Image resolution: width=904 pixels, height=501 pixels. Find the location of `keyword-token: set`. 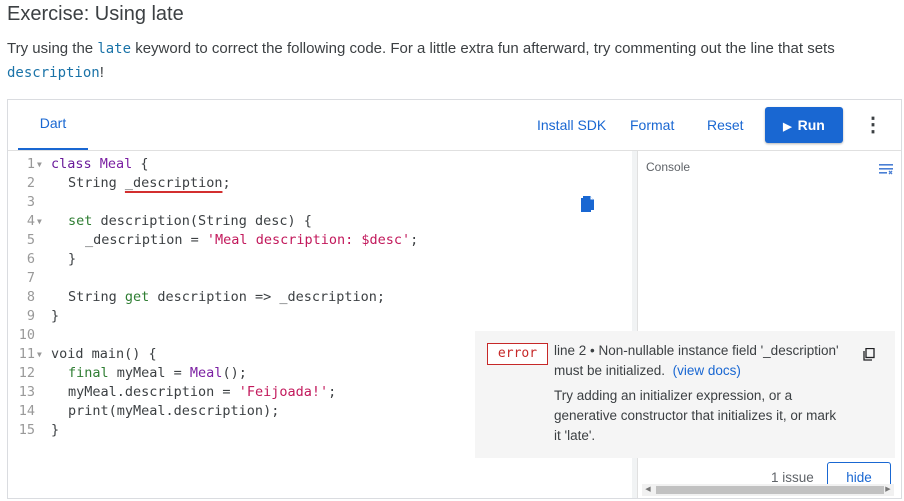

keyword-token: set is located at coordinates (80, 221).